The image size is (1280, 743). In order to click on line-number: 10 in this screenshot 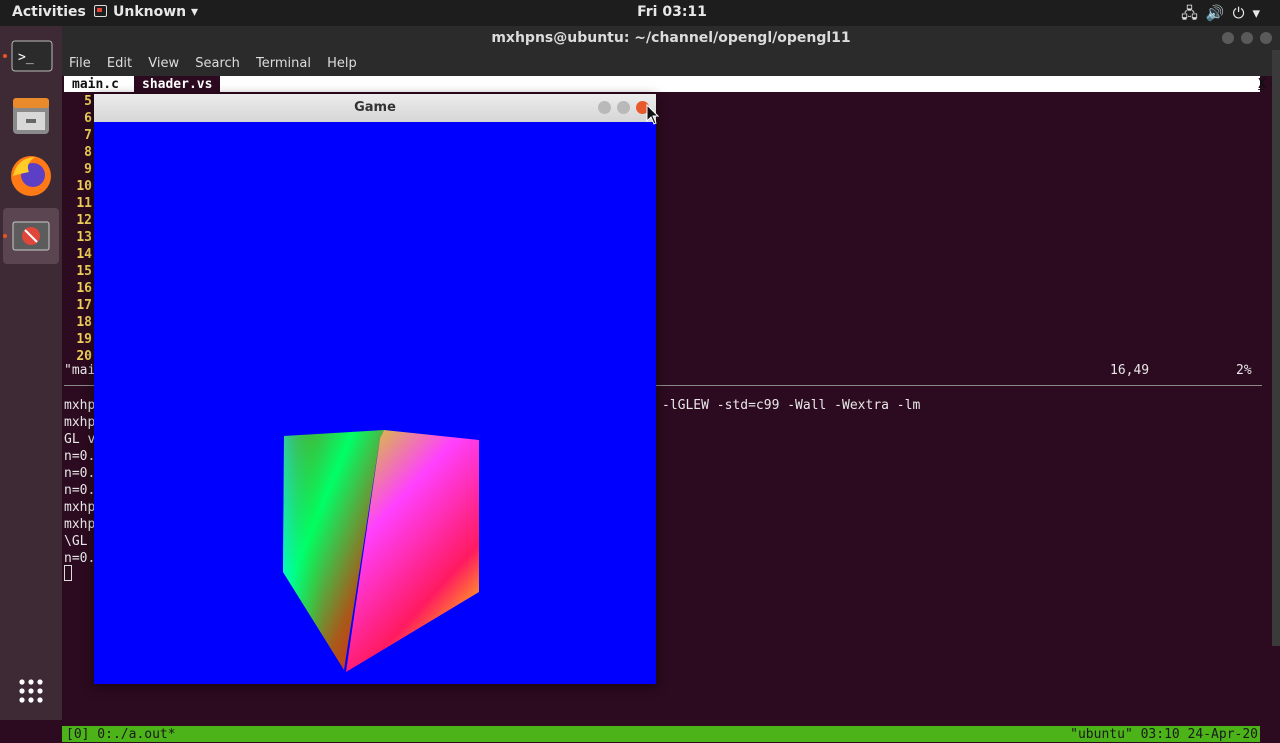, I will do `click(84, 186)`.